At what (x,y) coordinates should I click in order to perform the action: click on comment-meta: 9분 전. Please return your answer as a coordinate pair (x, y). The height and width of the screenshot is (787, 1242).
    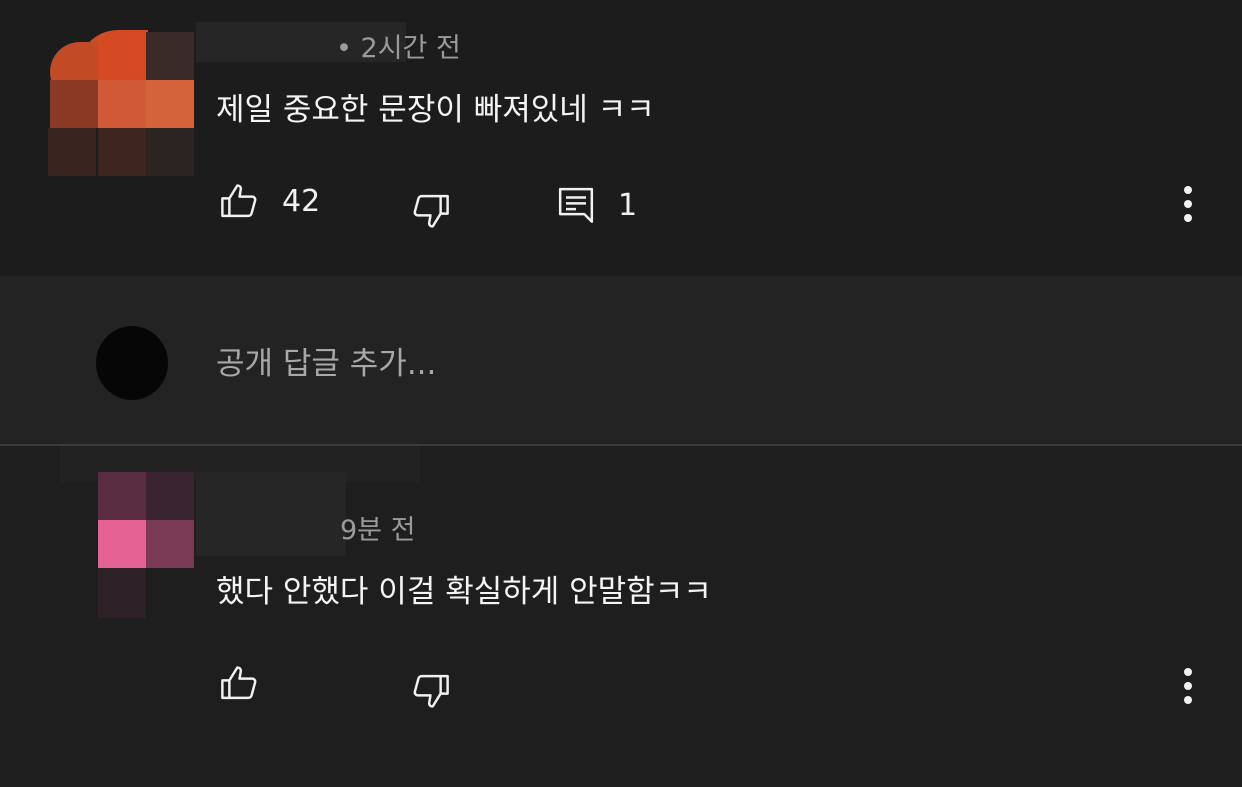
    Looking at the image, I should click on (315, 527).